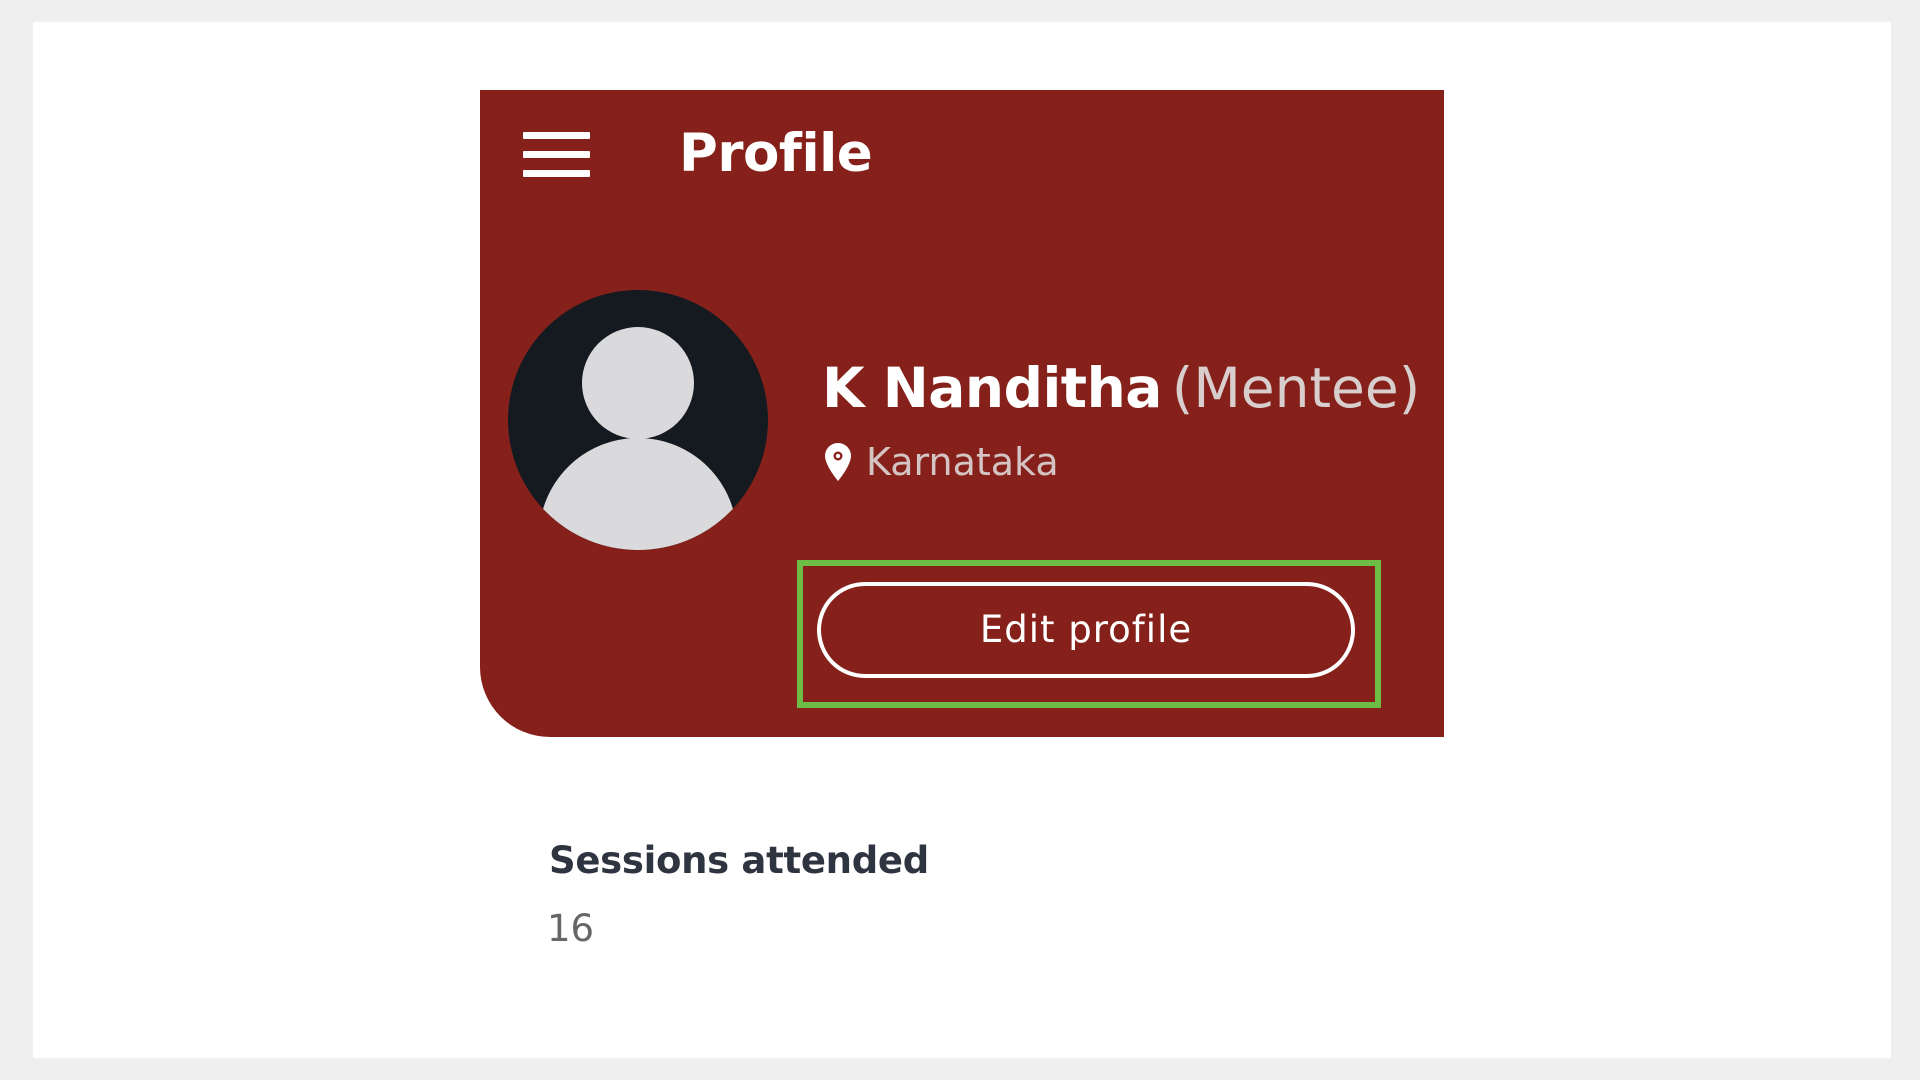  What do you see at coordinates (556, 135) in the screenshot?
I see `menu-line-top` at bounding box center [556, 135].